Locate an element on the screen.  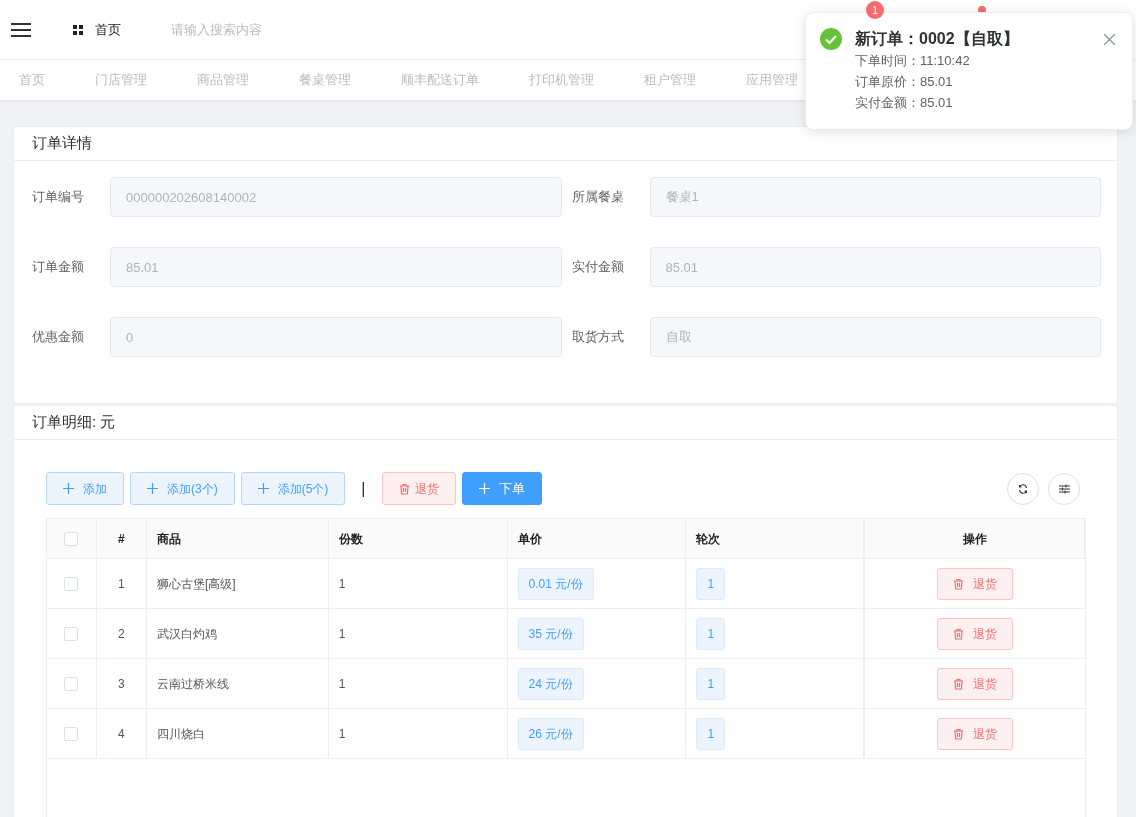
field-label: 优惠金额 is located at coordinates (58, 337).